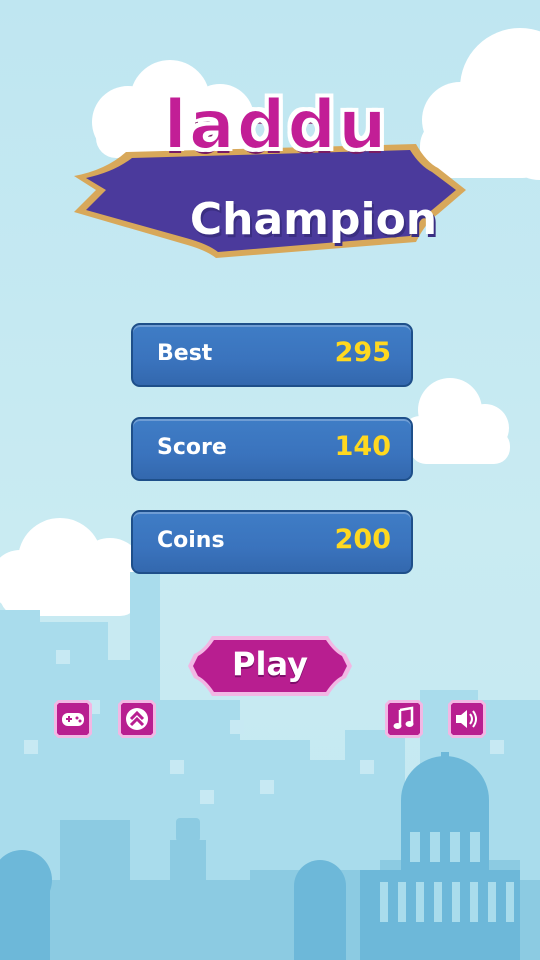 Image resolution: width=540 pixels, height=960 pixels. I want to click on controller-button, so click(73, 719).